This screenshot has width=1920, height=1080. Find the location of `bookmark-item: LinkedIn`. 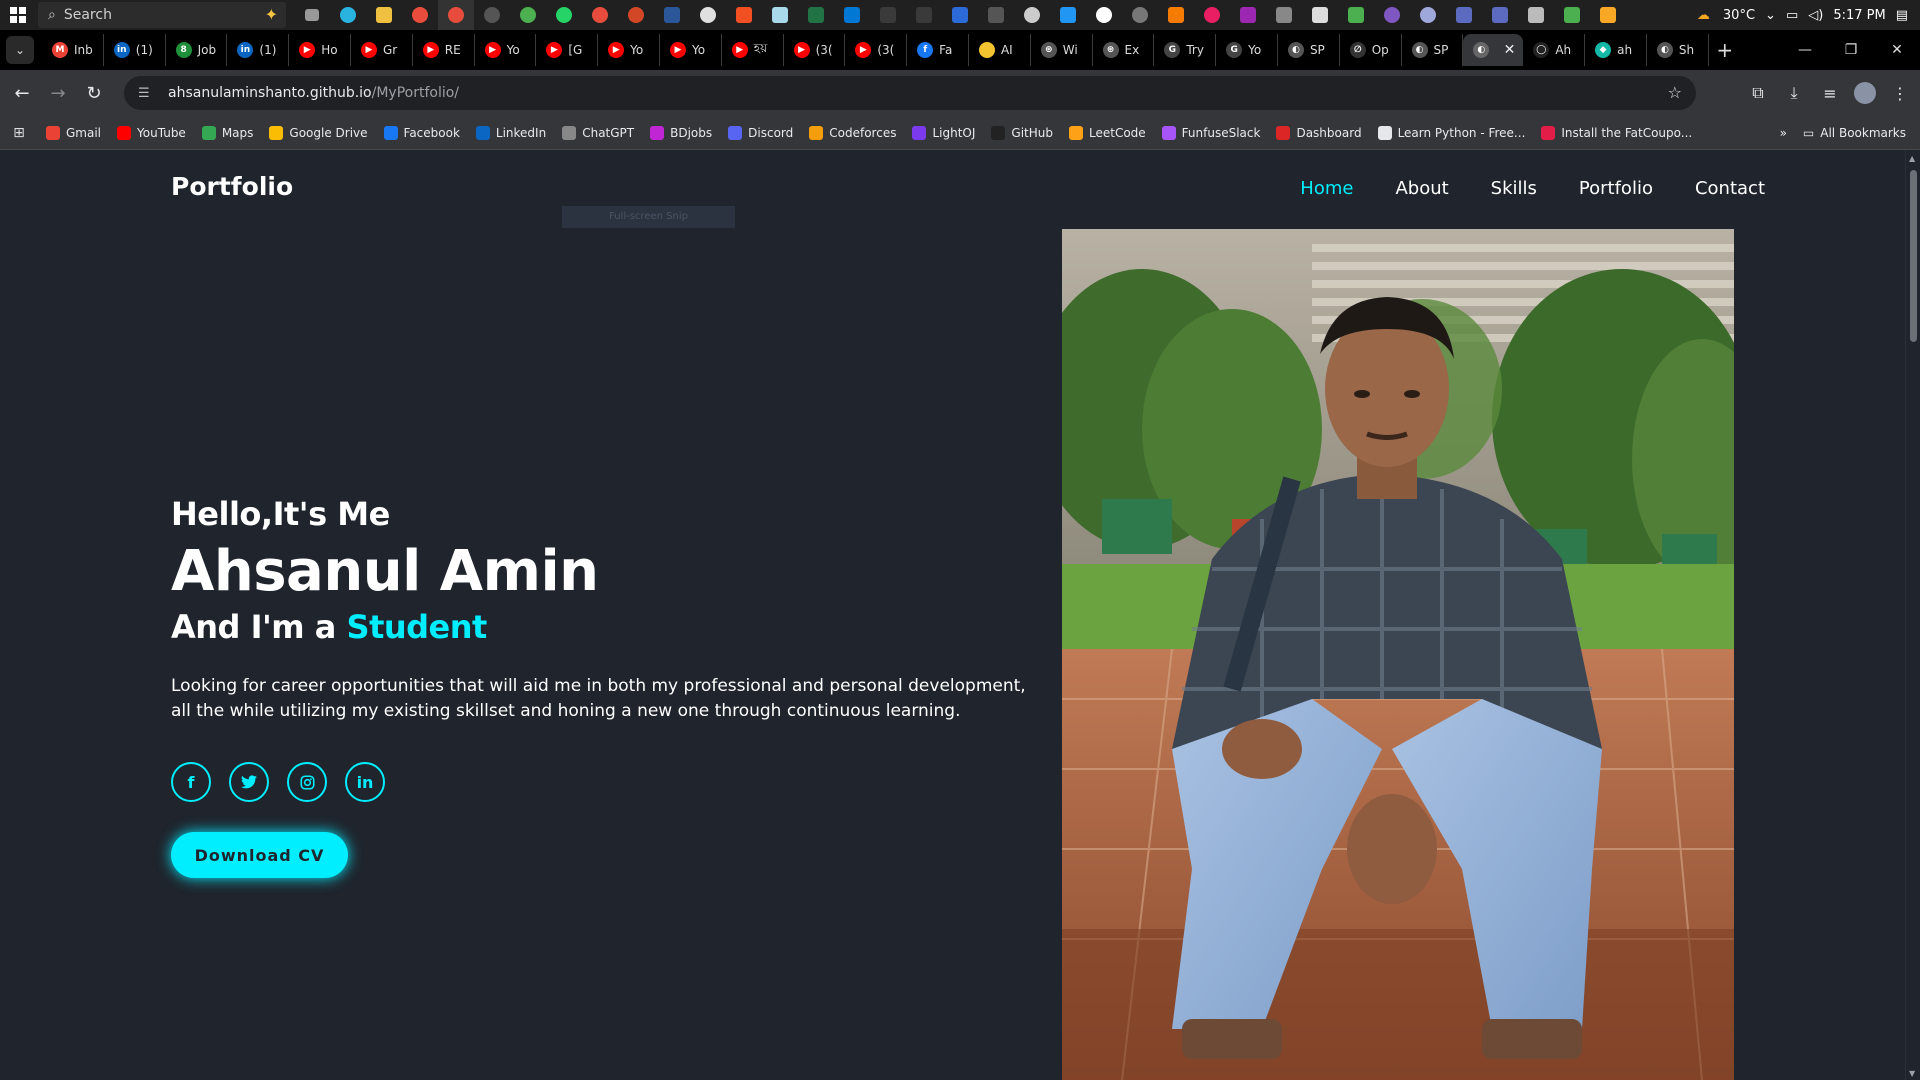

bookmark-item: LinkedIn is located at coordinates (511, 132).